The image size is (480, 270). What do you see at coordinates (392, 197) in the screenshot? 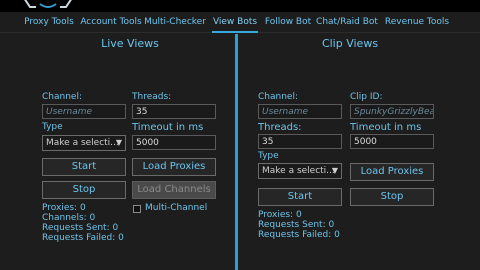
I see `clip-stop-button: Stop` at bounding box center [392, 197].